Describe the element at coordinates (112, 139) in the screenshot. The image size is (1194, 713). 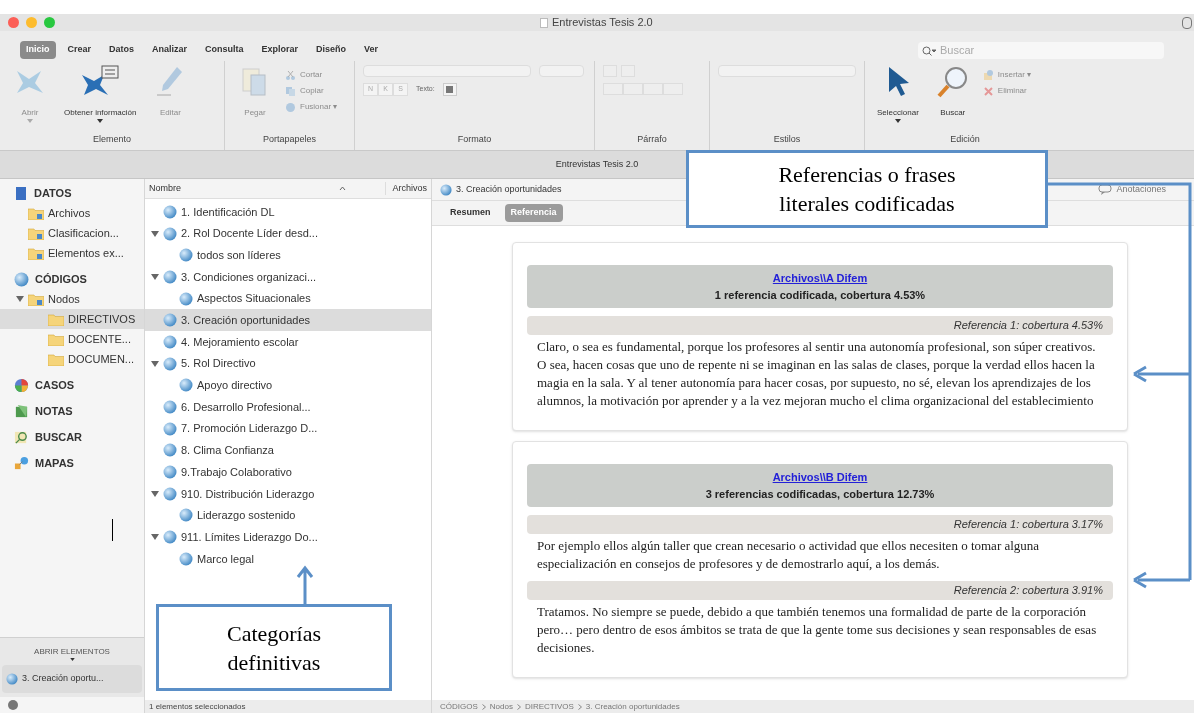
I see `ribbon-group-label: Elemento` at that location.